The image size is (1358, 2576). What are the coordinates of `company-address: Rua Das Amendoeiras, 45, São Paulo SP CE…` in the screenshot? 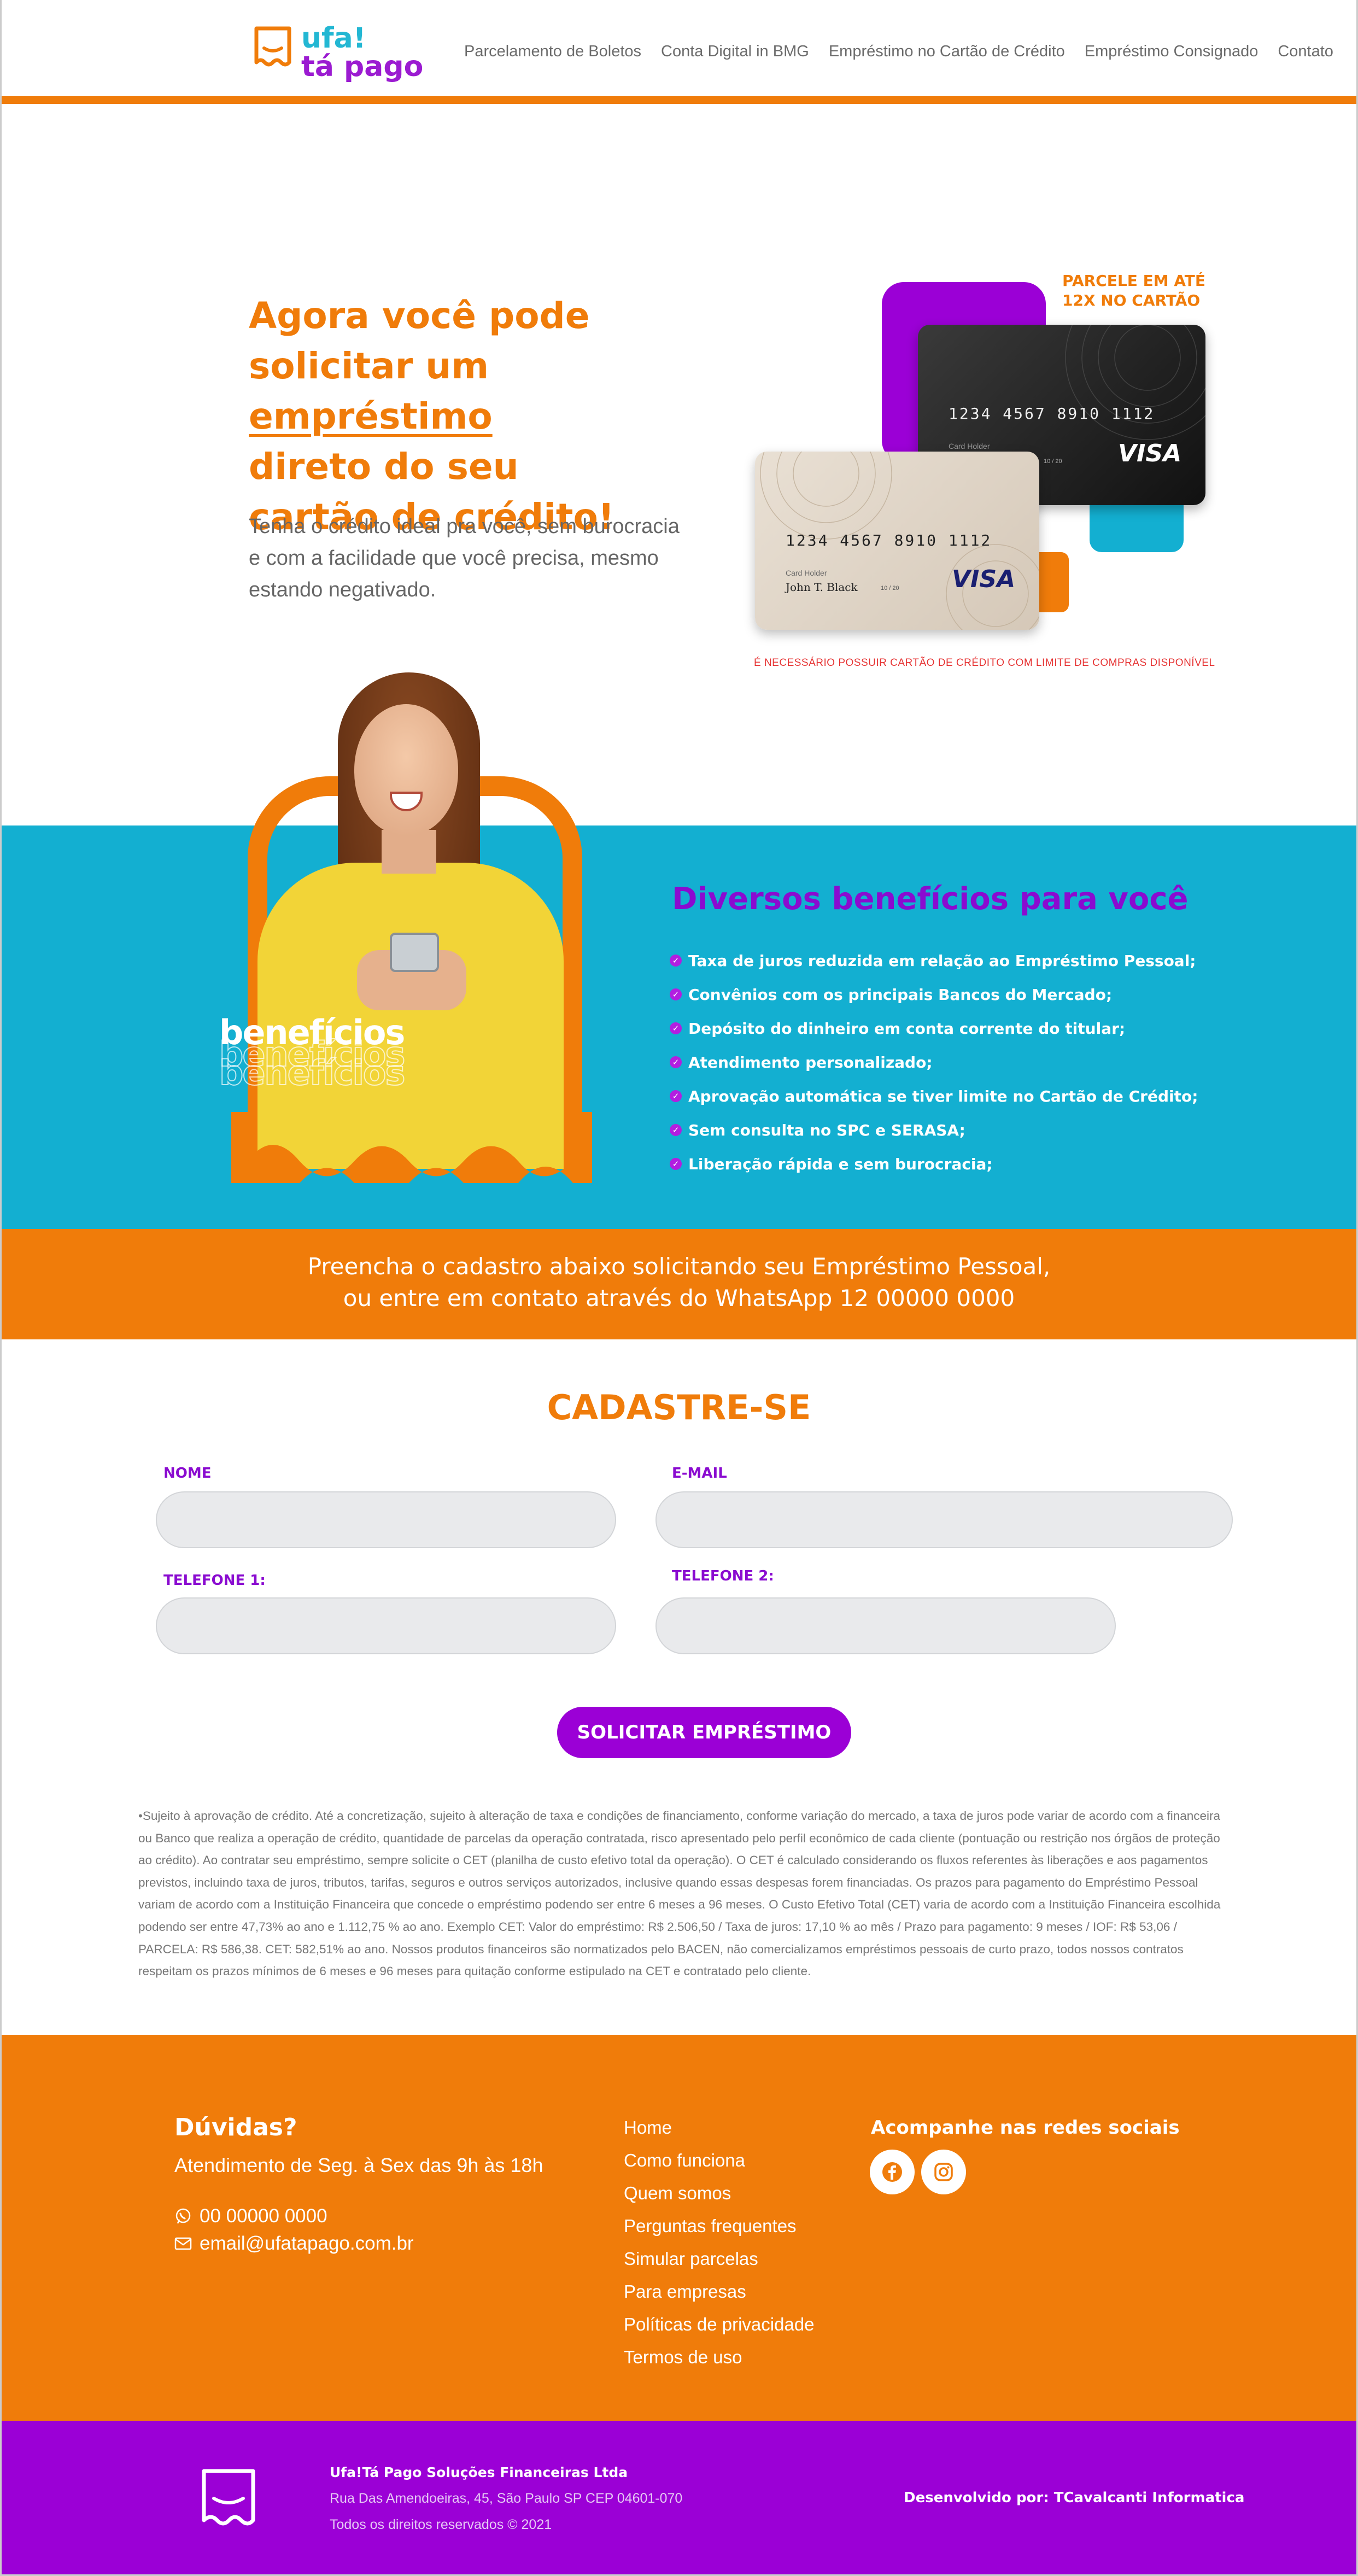 It's located at (506, 2499).